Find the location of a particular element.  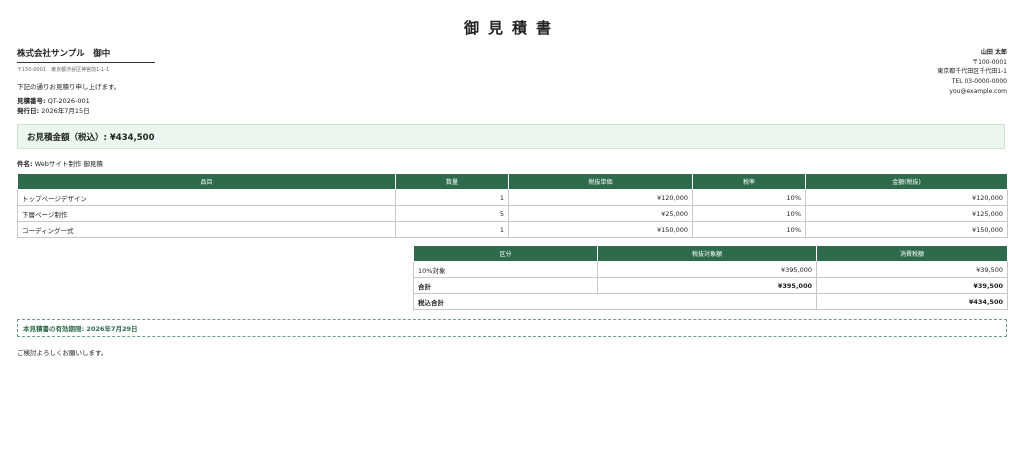

sender-name: 山田 太郎 is located at coordinates (993, 52).